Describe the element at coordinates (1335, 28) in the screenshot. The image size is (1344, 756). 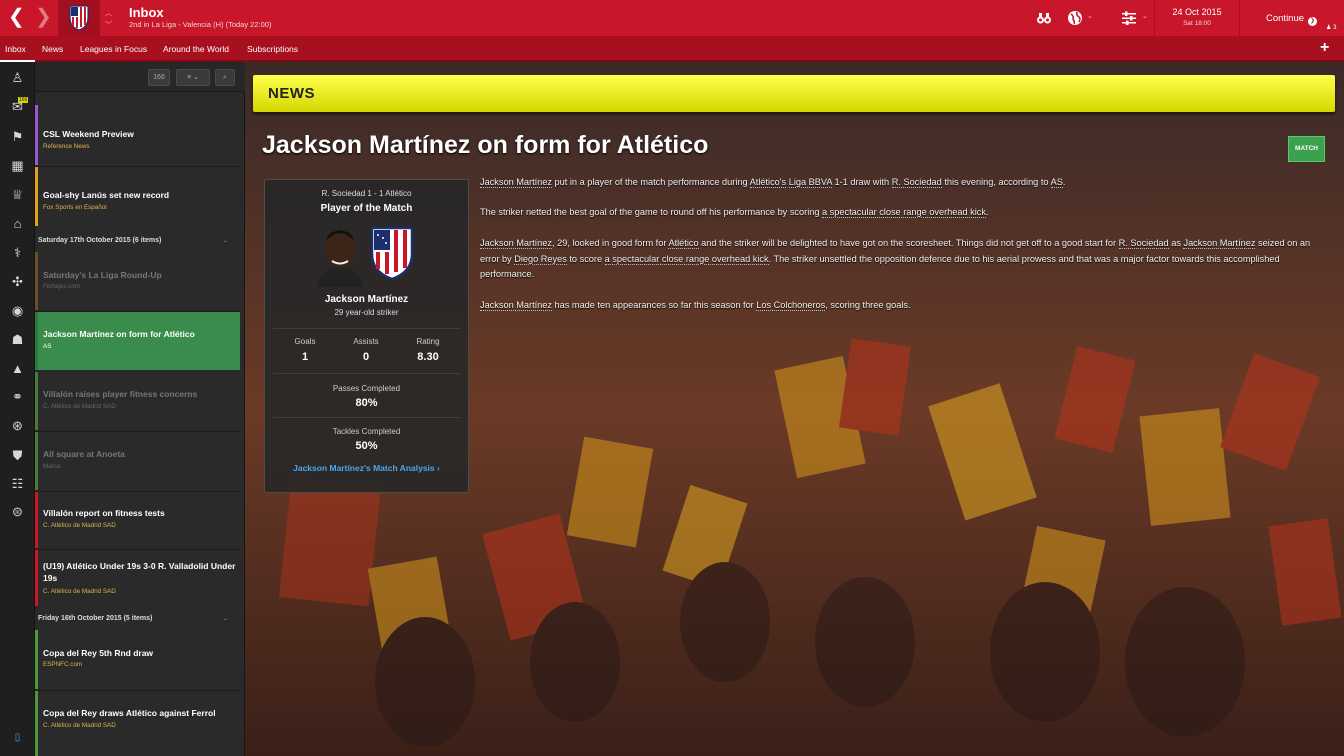
I see `notification-count-value: 3` at that location.